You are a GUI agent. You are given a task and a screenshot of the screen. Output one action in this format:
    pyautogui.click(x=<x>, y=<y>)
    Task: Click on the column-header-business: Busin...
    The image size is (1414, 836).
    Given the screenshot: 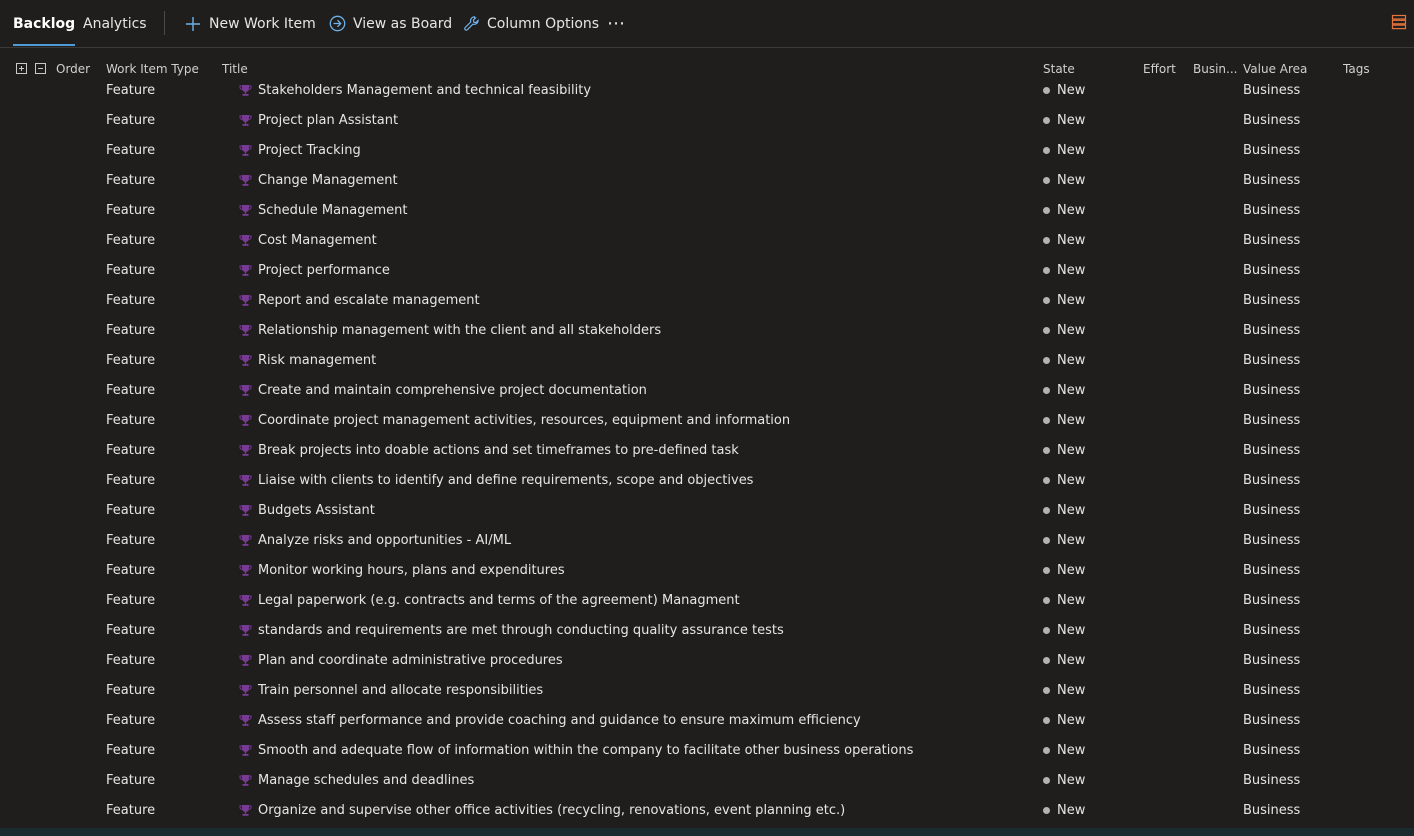 What is the action you would take?
    pyautogui.click(x=1215, y=69)
    